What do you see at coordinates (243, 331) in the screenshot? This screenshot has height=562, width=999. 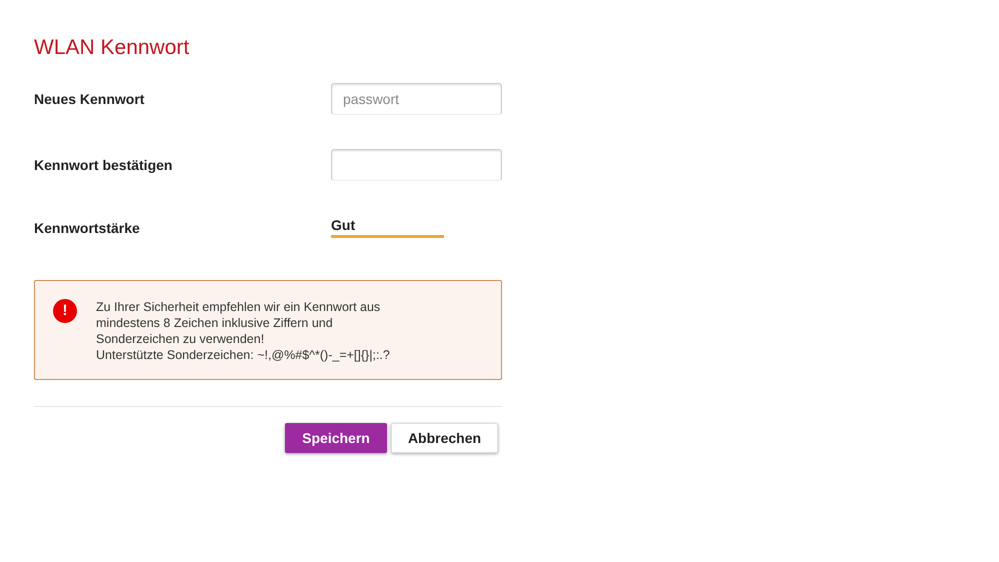 I see `alert-message: Zu Ihrer Sicherheit empfehlen wir ein Kennwort aus mindestens 8 Zeichen inklusive Ziffern und Sonderzeichen zu verwenden! Unterstützte Sonderzeichen: ~!,@%#$^*()-_=+[]{}|;:.?` at bounding box center [243, 331].